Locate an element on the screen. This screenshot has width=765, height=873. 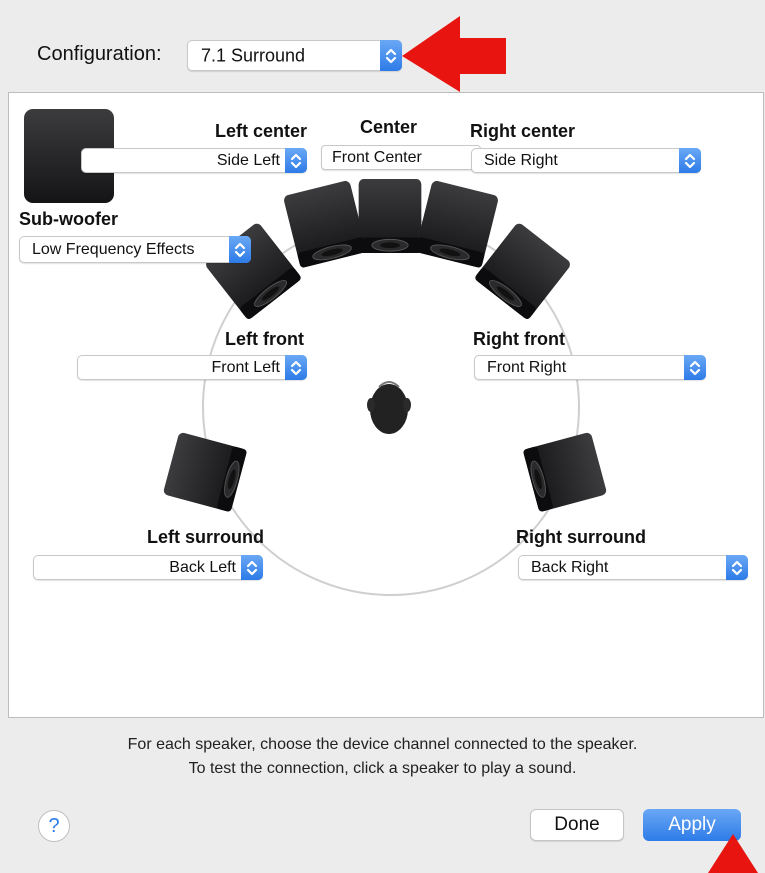
left-front-label: Left front is located at coordinates (264, 339).